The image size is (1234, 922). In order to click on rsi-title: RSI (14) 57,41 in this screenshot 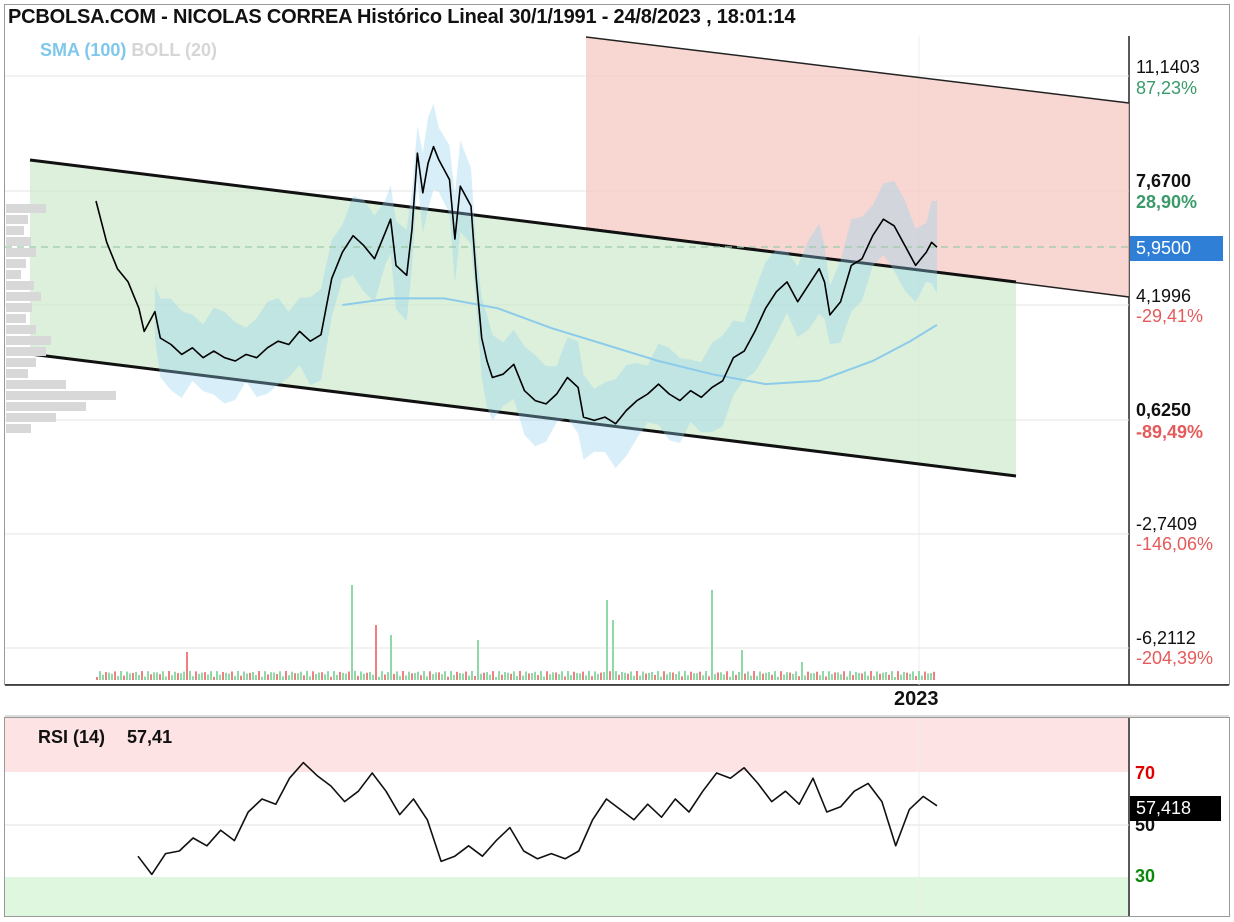, I will do `click(116, 737)`.